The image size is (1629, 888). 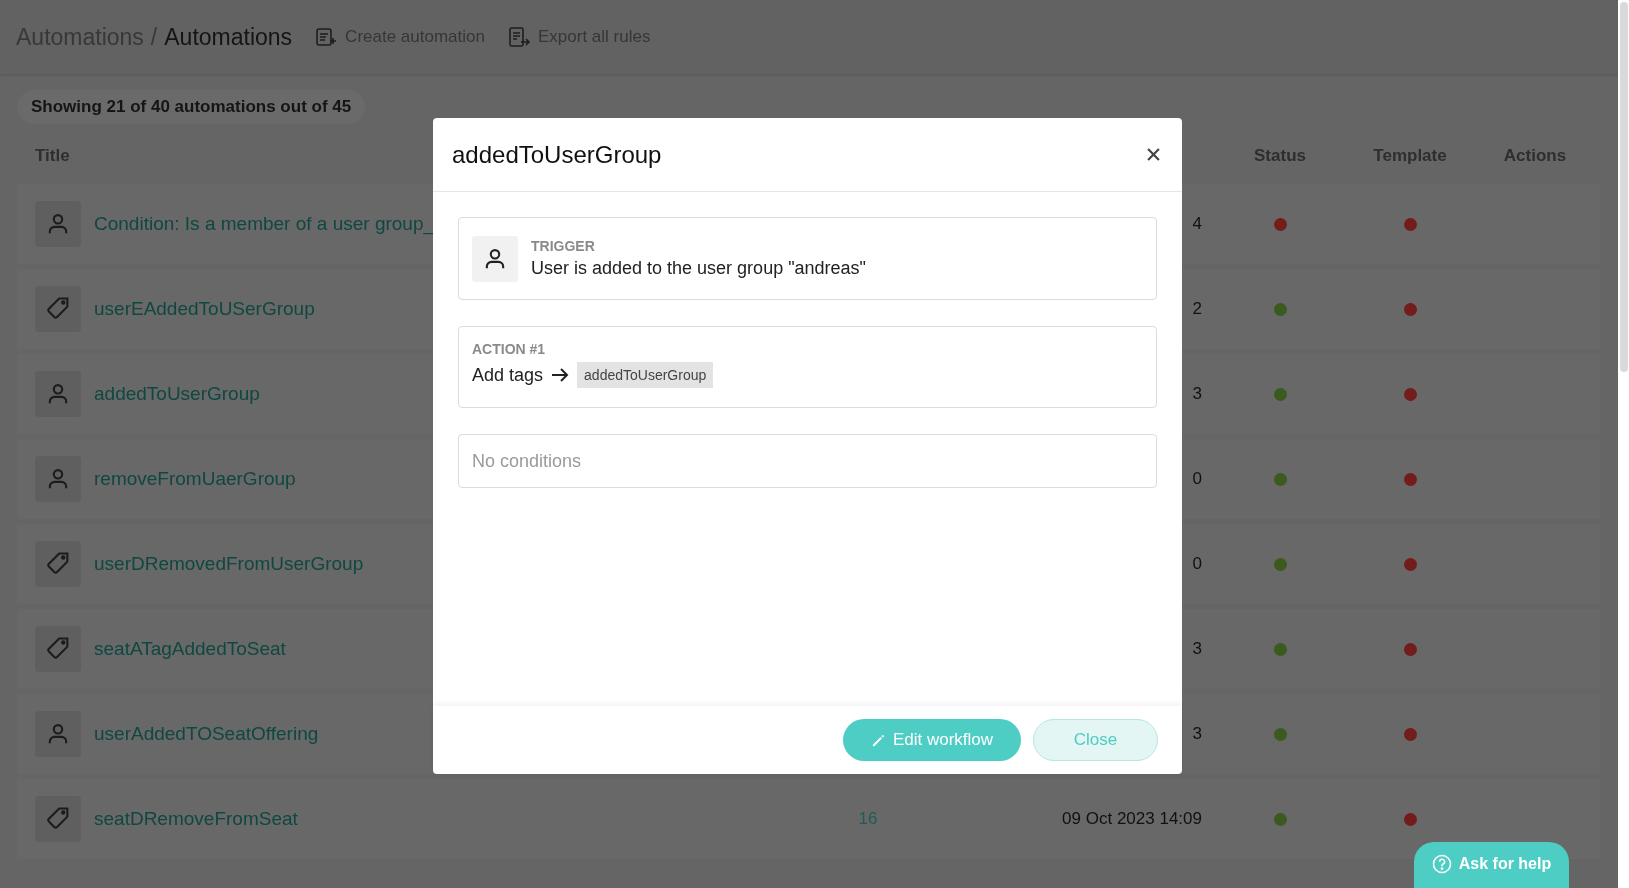 I want to click on column-header: Status, so click(x=1280, y=156).